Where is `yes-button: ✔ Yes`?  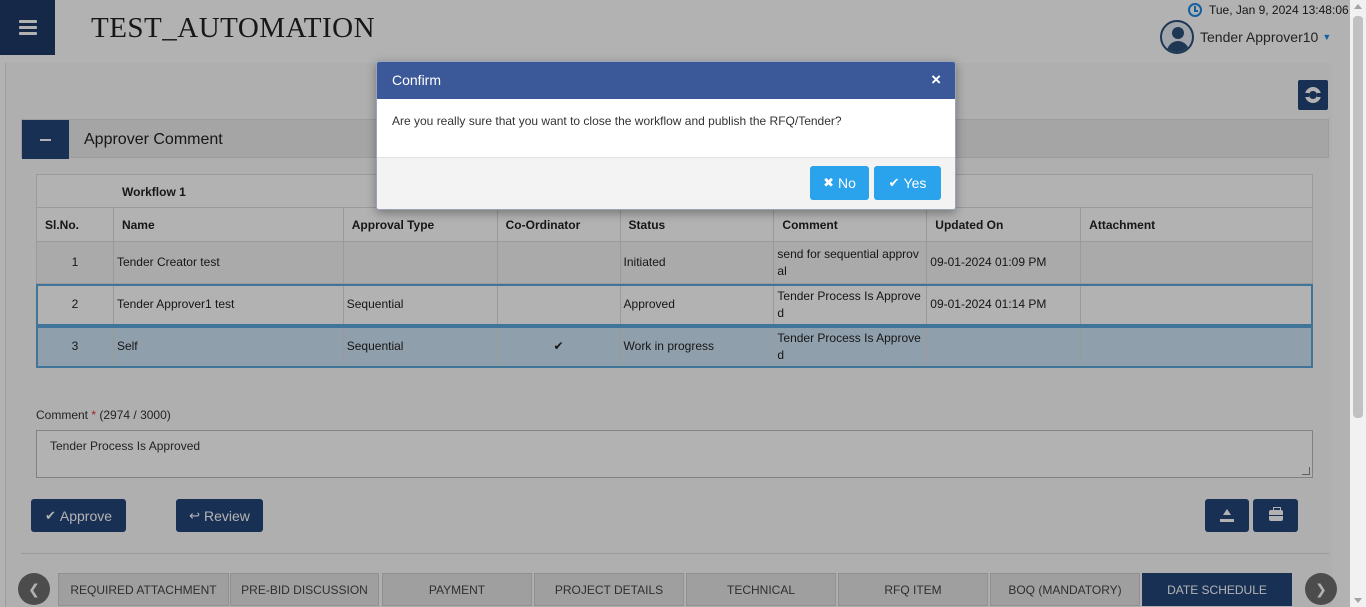
yes-button: ✔ Yes is located at coordinates (907, 183).